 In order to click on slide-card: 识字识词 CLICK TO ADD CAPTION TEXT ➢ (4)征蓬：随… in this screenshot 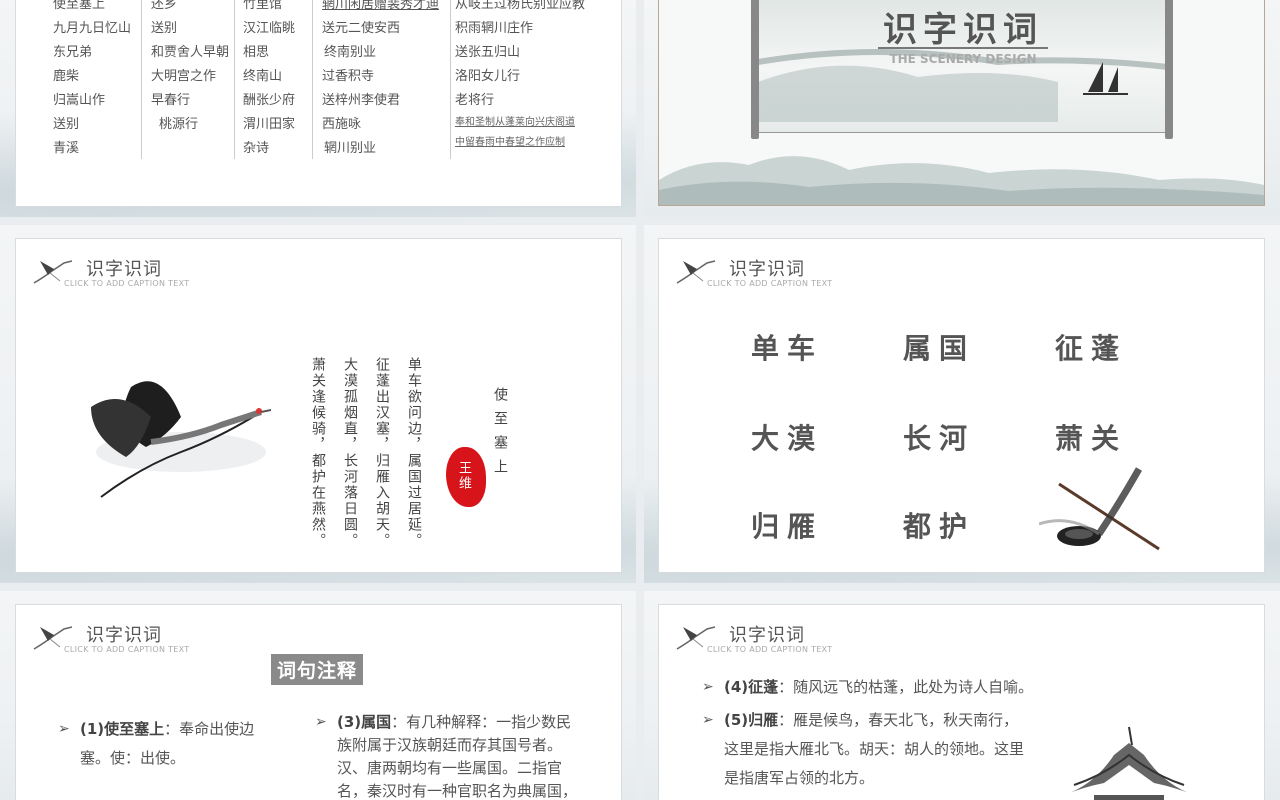, I will do `click(961, 702)`.